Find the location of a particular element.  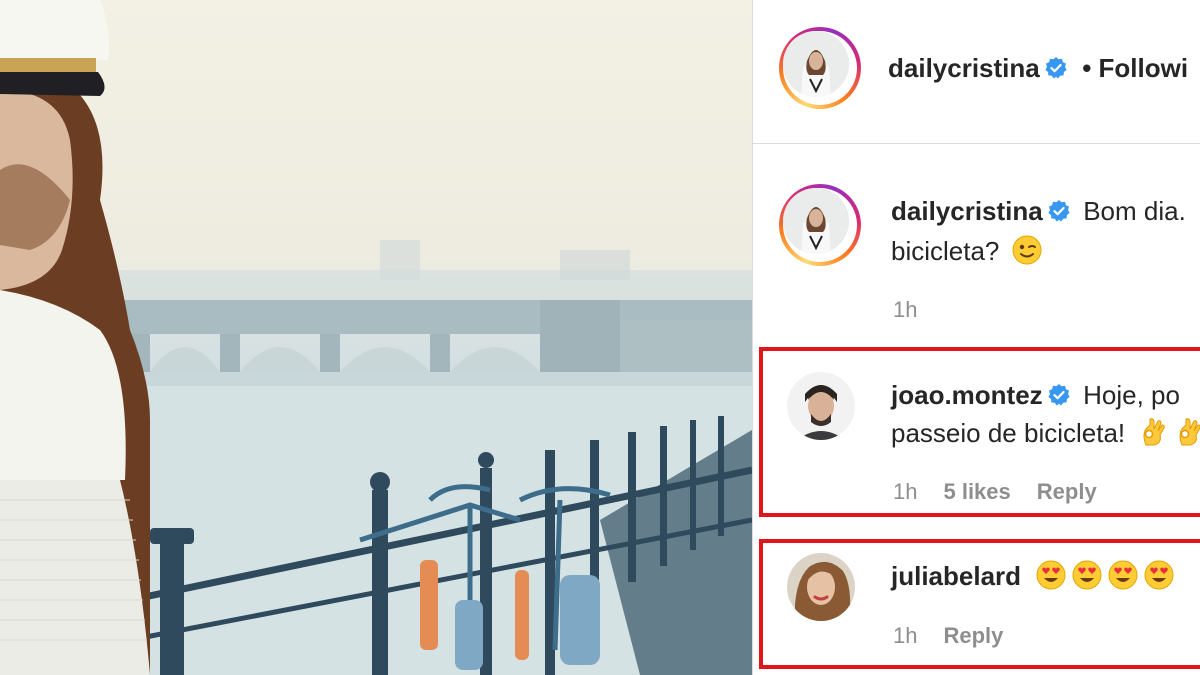

caption-avatar-story-ring is located at coordinates (820, 225).